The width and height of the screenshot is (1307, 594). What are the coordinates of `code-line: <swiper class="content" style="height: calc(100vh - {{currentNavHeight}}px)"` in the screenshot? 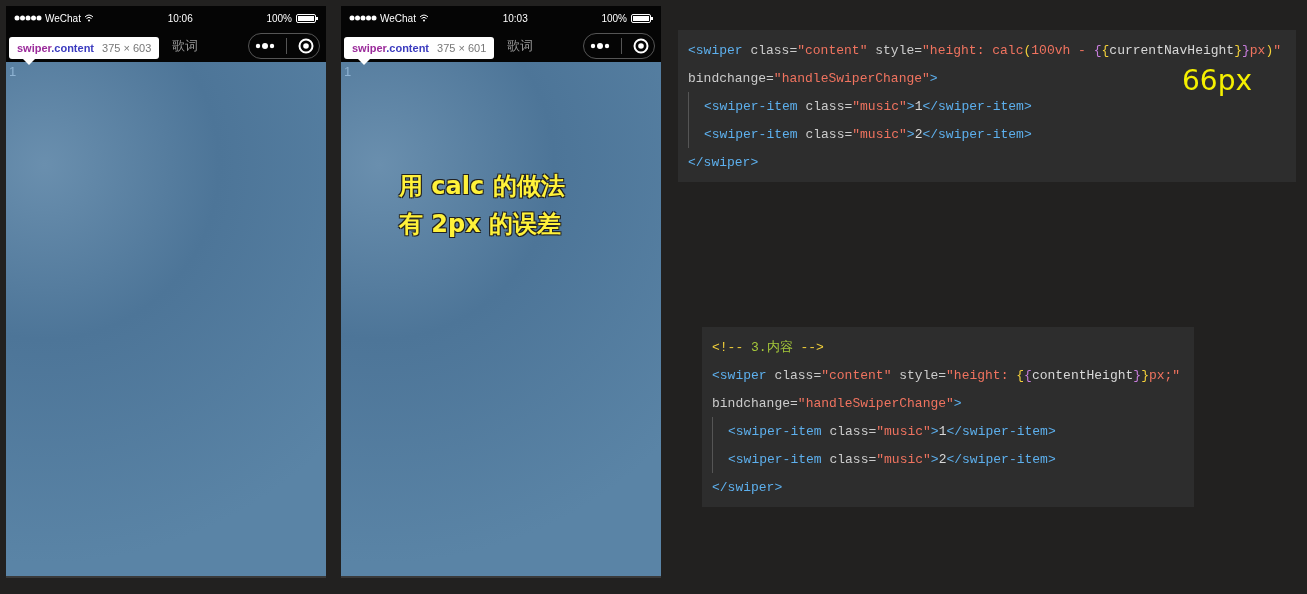 It's located at (984, 50).